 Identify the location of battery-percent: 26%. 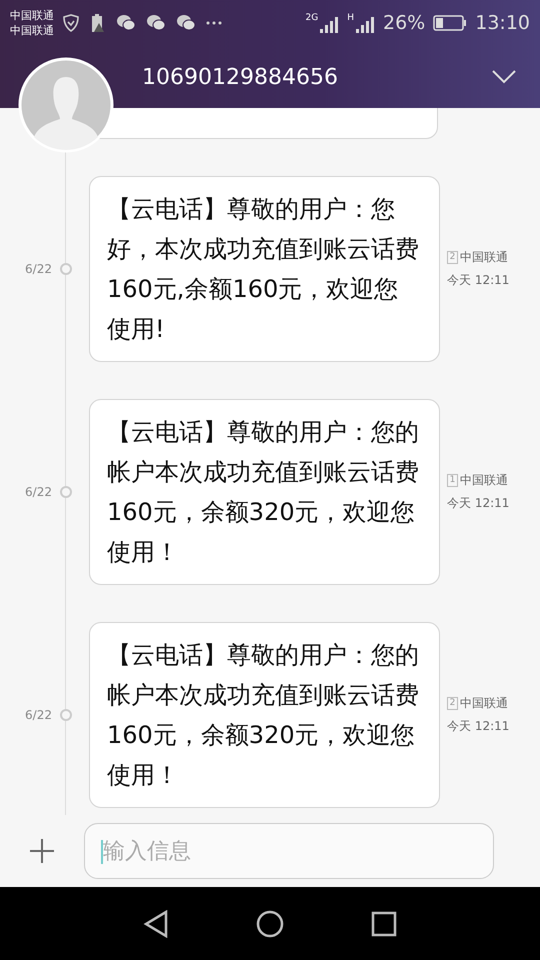
(404, 23).